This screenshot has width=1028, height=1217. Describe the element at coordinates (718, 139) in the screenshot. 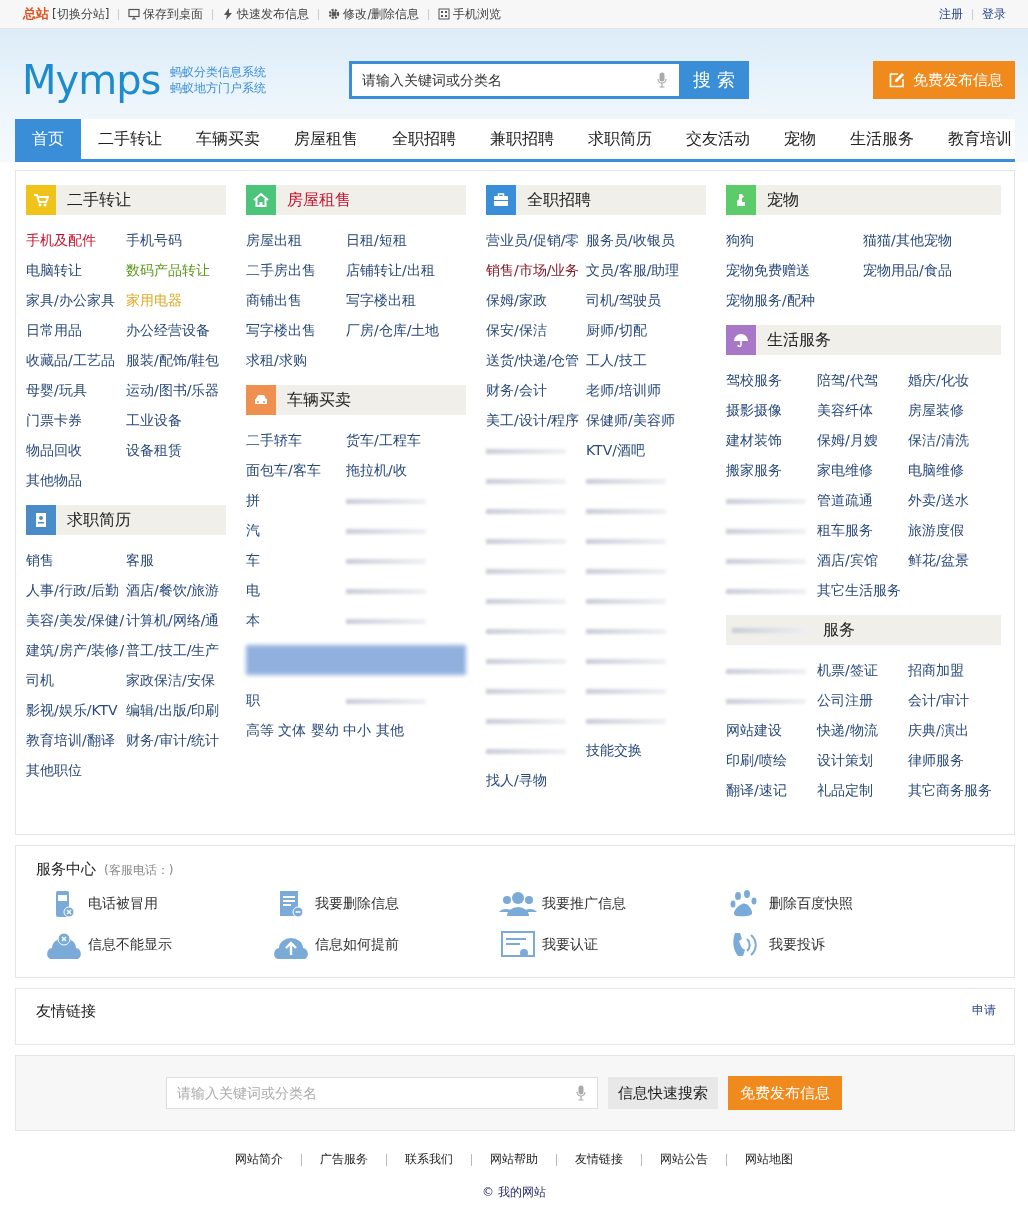

I see `nav-tab: 交友活动` at that location.